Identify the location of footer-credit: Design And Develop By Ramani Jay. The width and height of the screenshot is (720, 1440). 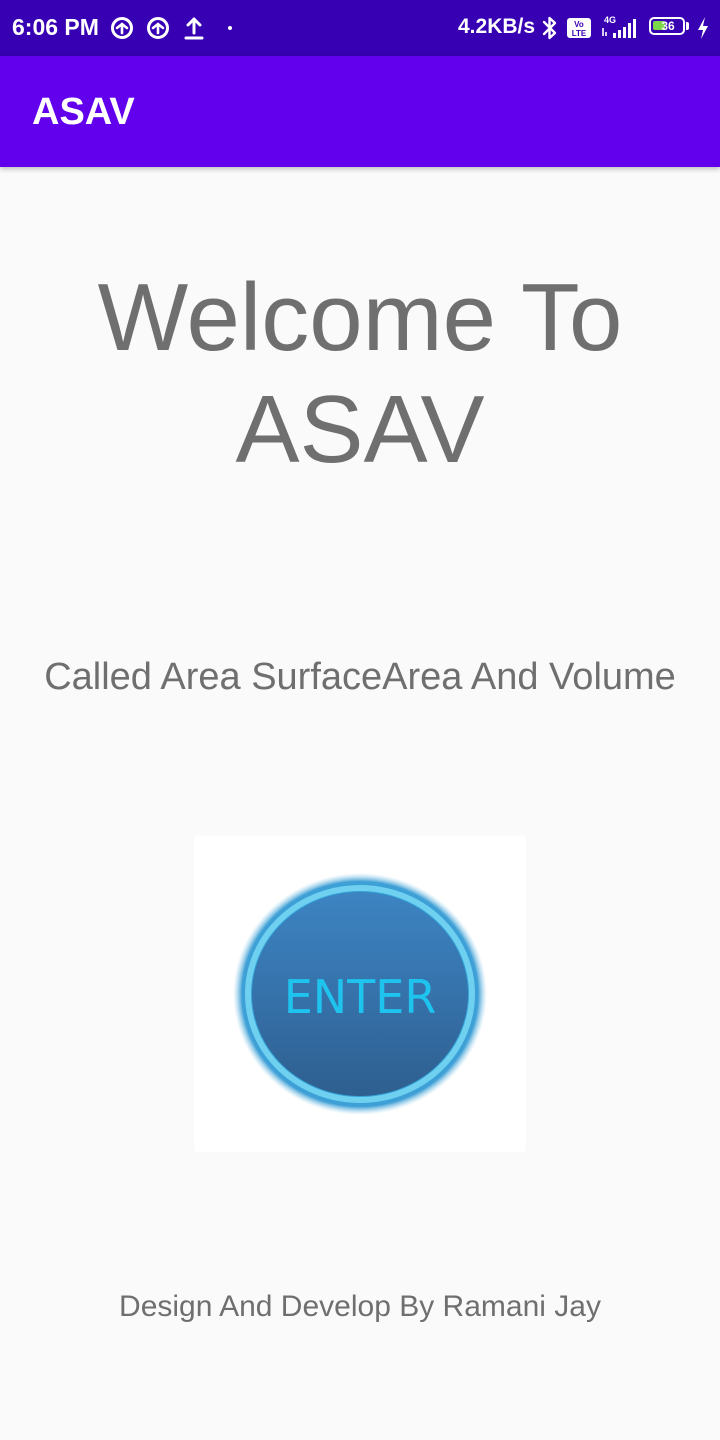
(360, 1306).